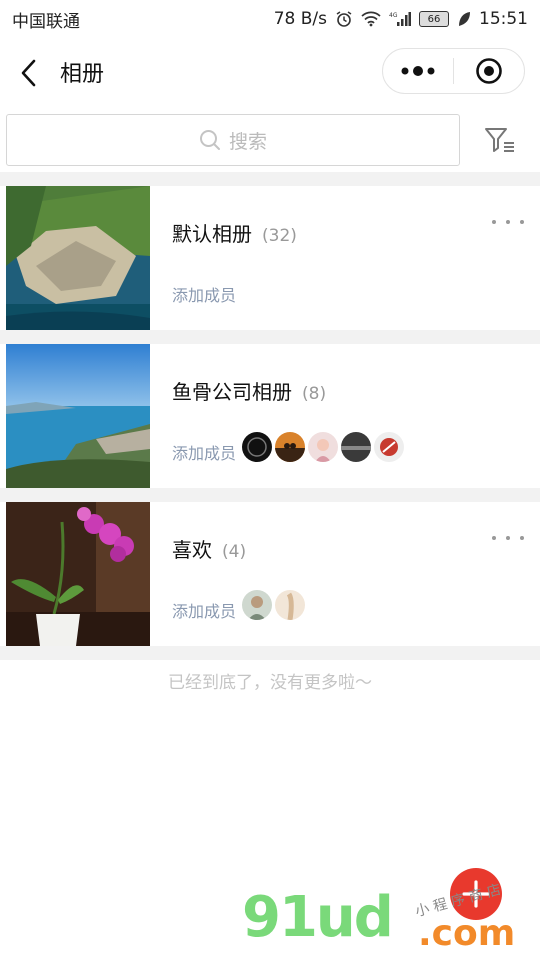  What do you see at coordinates (234, 552) in the screenshot?
I see `album-photo-count: (4)` at bounding box center [234, 552].